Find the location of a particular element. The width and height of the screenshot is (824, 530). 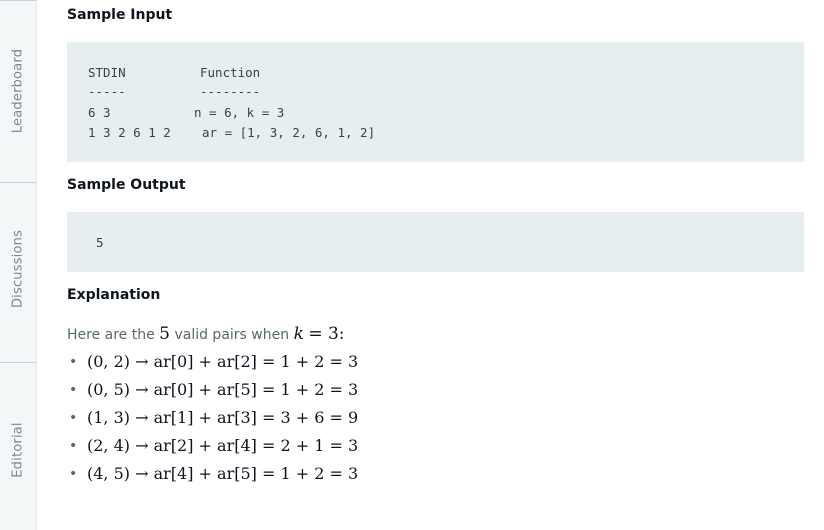

code-line: ar = [1, 3, 2, 6, 1, 2] is located at coordinates (289, 132).